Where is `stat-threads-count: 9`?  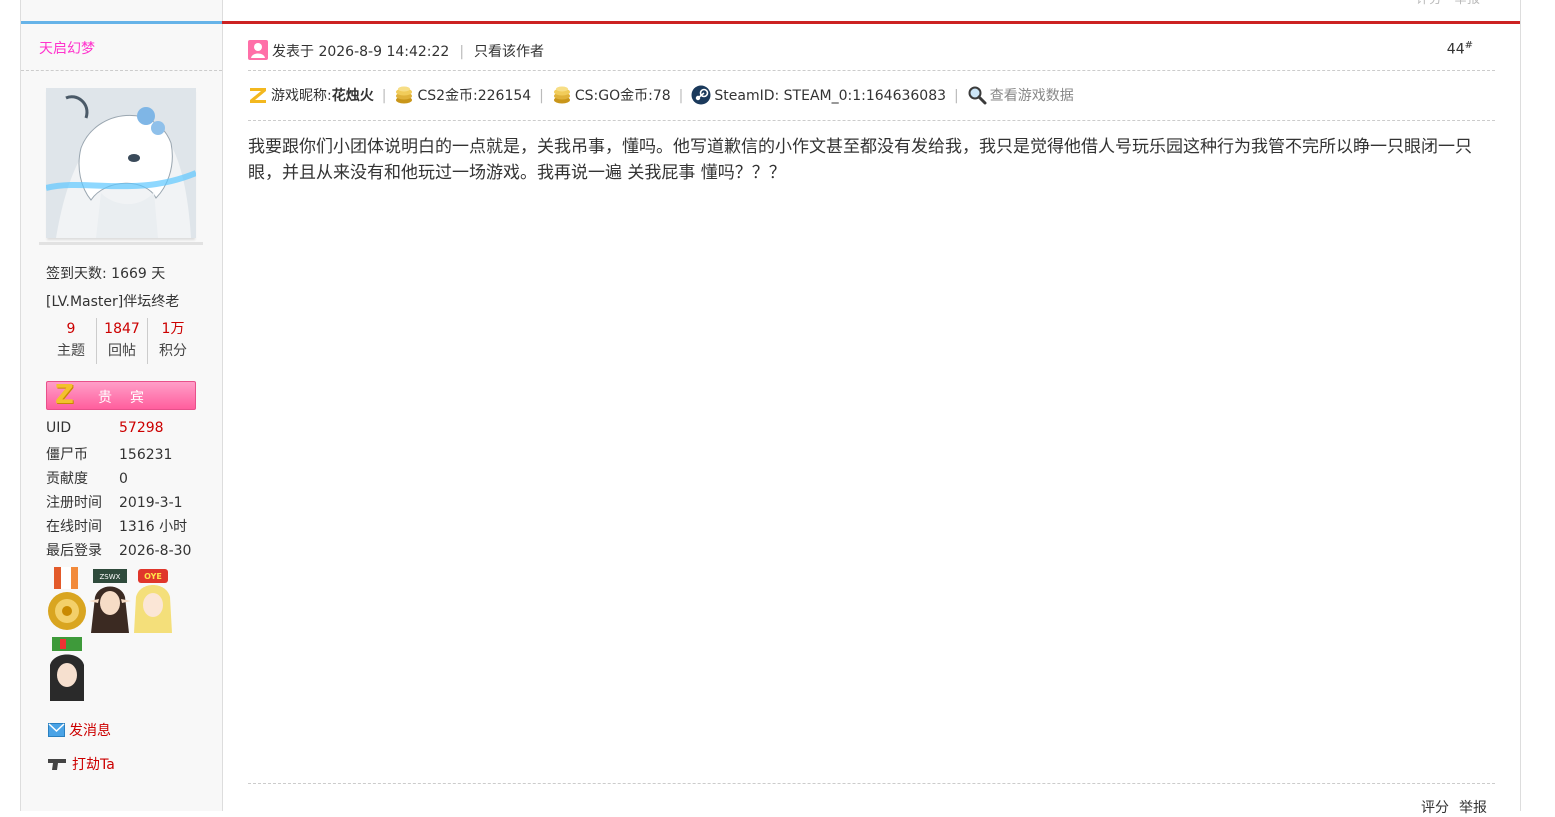
stat-threads-count: 9 is located at coordinates (71, 329).